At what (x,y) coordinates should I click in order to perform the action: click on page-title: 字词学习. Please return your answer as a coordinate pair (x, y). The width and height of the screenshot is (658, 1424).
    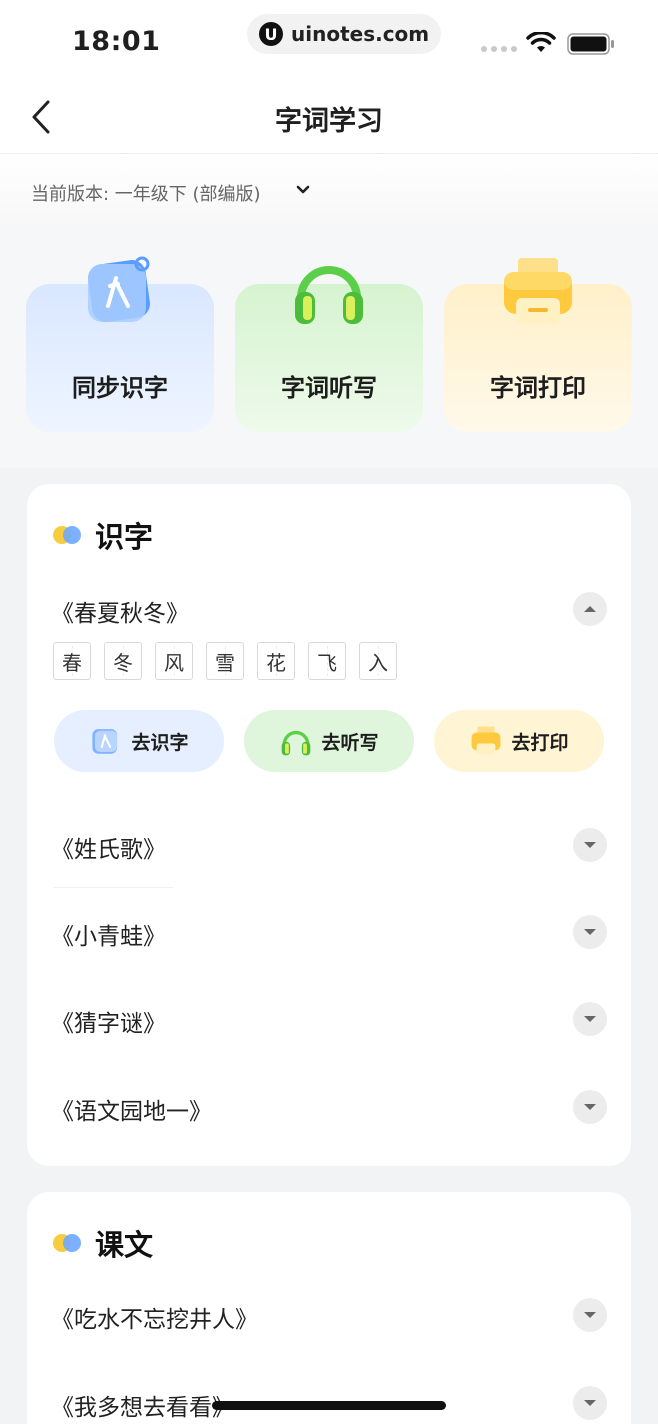
    Looking at the image, I should click on (329, 121).